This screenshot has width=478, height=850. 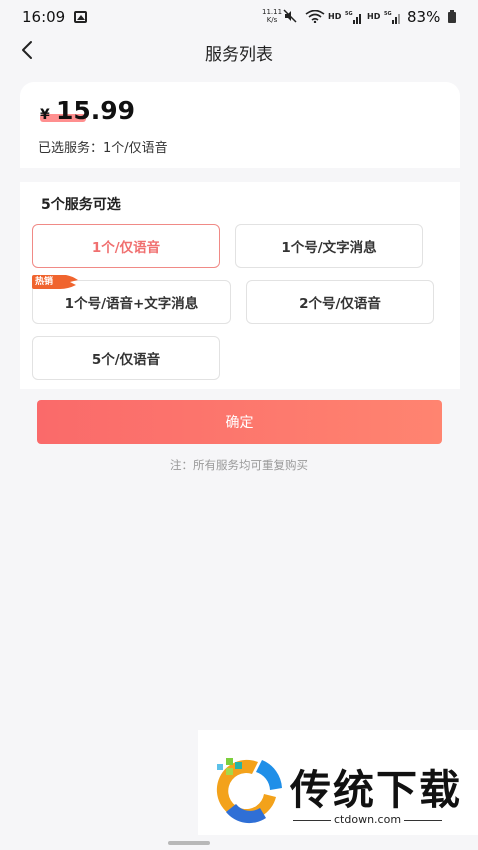 I want to click on confirm-button: 确定, so click(x=239, y=422).